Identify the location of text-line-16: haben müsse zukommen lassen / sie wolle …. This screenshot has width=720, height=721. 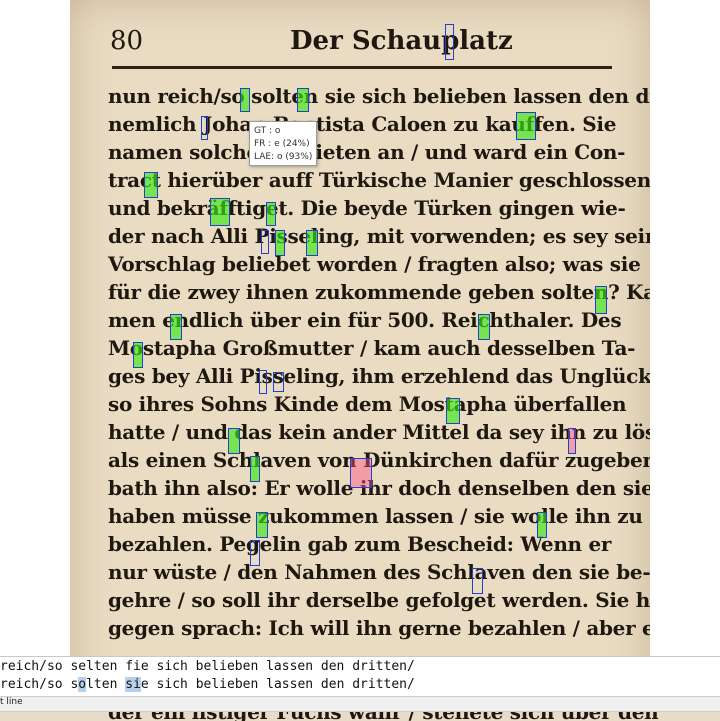
(379, 516).